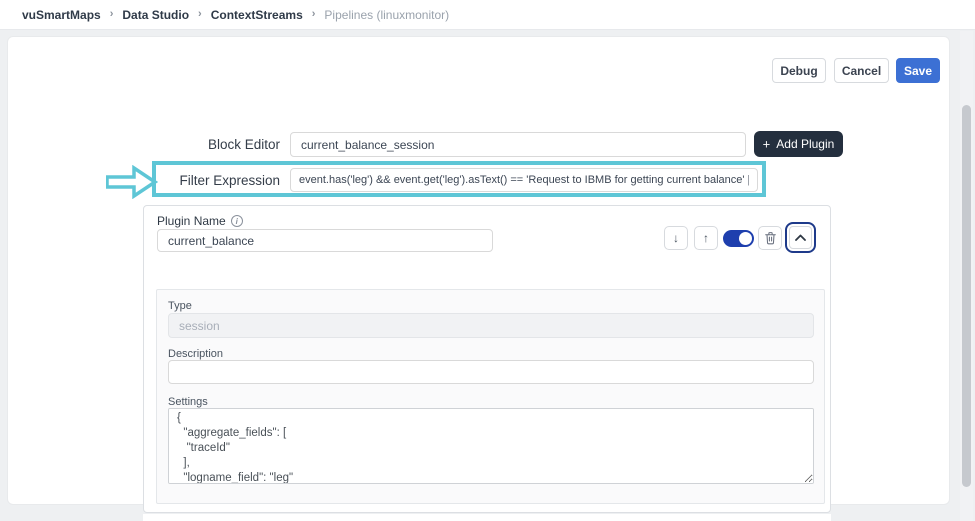 This screenshot has height=521, width=975. I want to click on chevron-up-icon, so click(800, 237).